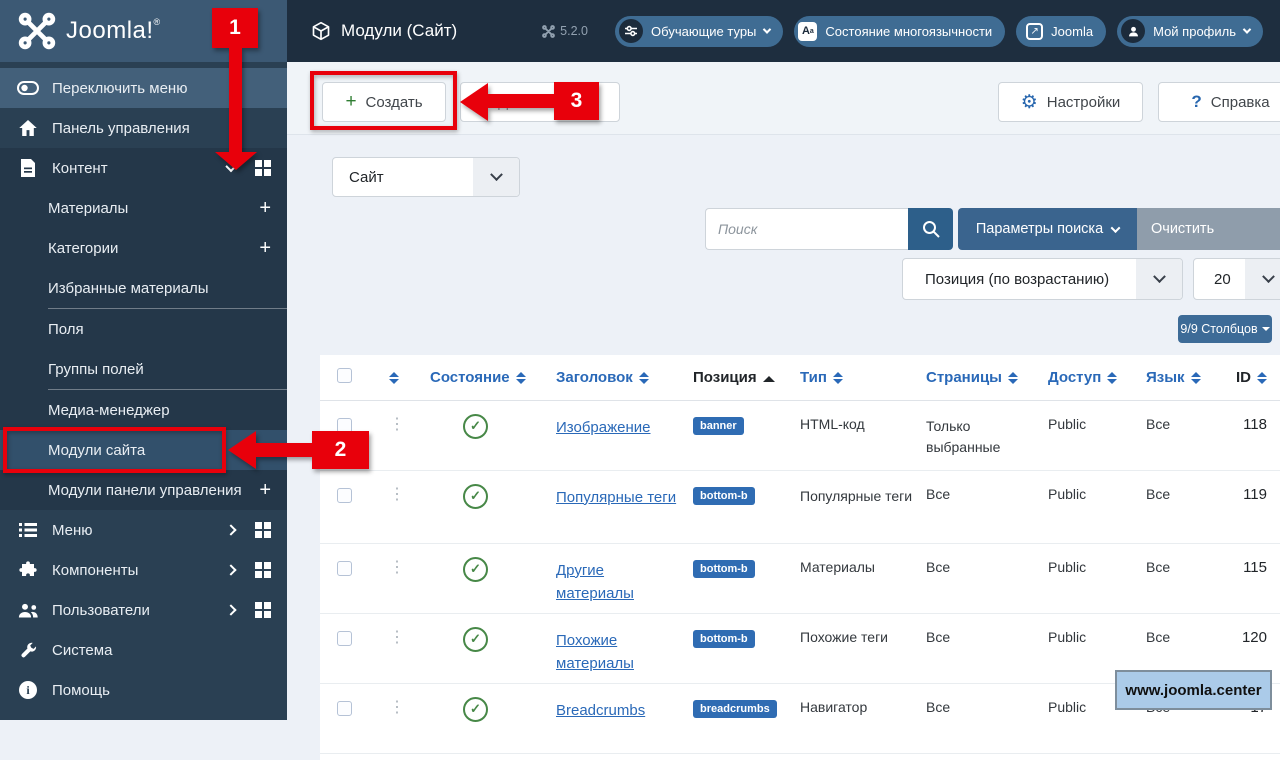 Image resolution: width=1280 pixels, height=760 pixels. Describe the element at coordinates (899, 31) in the screenshot. I see `multilingual-status-button: Aa Состояние многоязычности` at that location.